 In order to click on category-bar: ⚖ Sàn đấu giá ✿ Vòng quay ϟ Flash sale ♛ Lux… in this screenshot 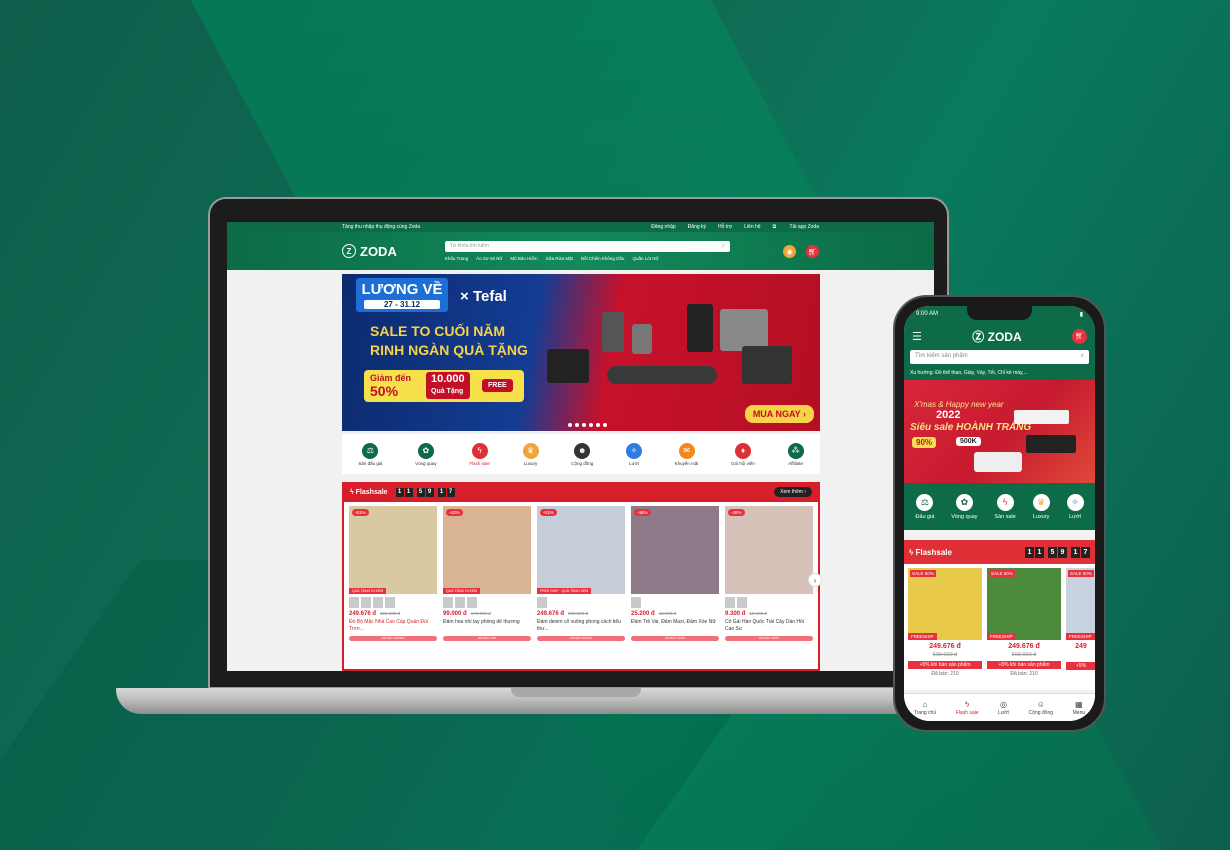, I will do `click(581, 454)`.